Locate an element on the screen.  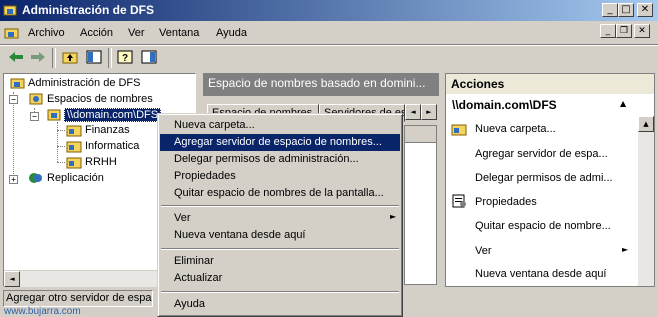
tree-namespaces-label: Espacios de nombres is located at coordinates (100, 99).